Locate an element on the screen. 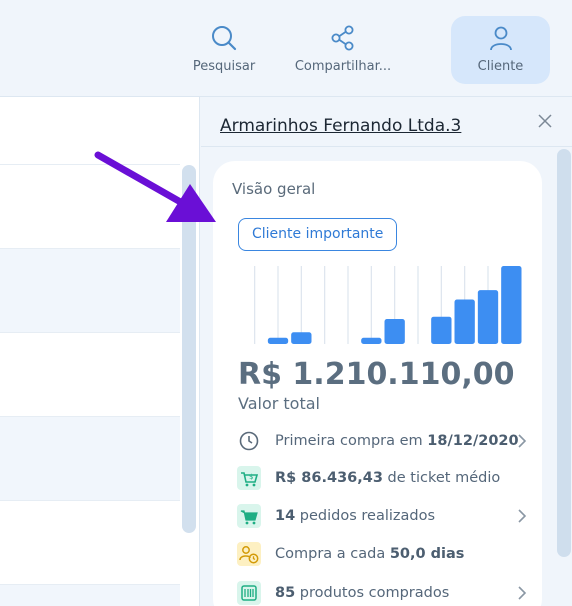 The image size is (572, 606). client-button: Cliente is located at coordinates (500, 50).